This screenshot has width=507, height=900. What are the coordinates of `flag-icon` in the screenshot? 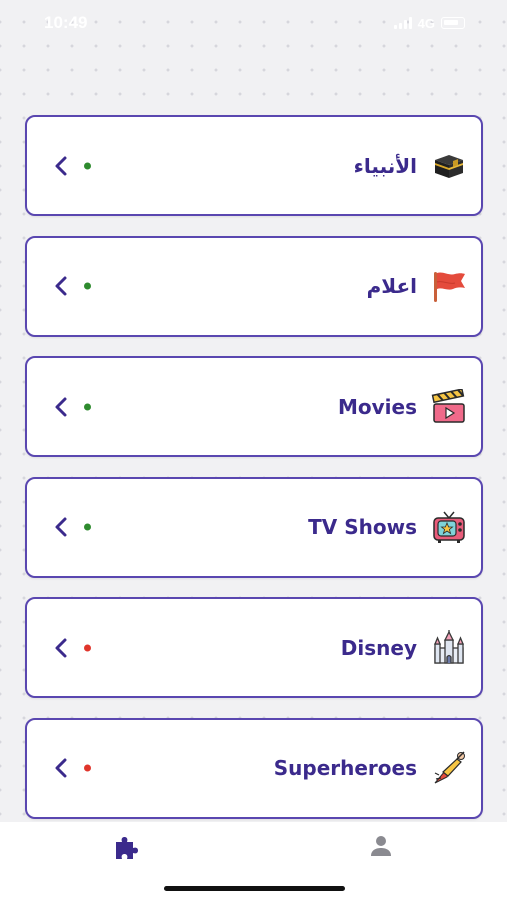 It's located at (449, 286).